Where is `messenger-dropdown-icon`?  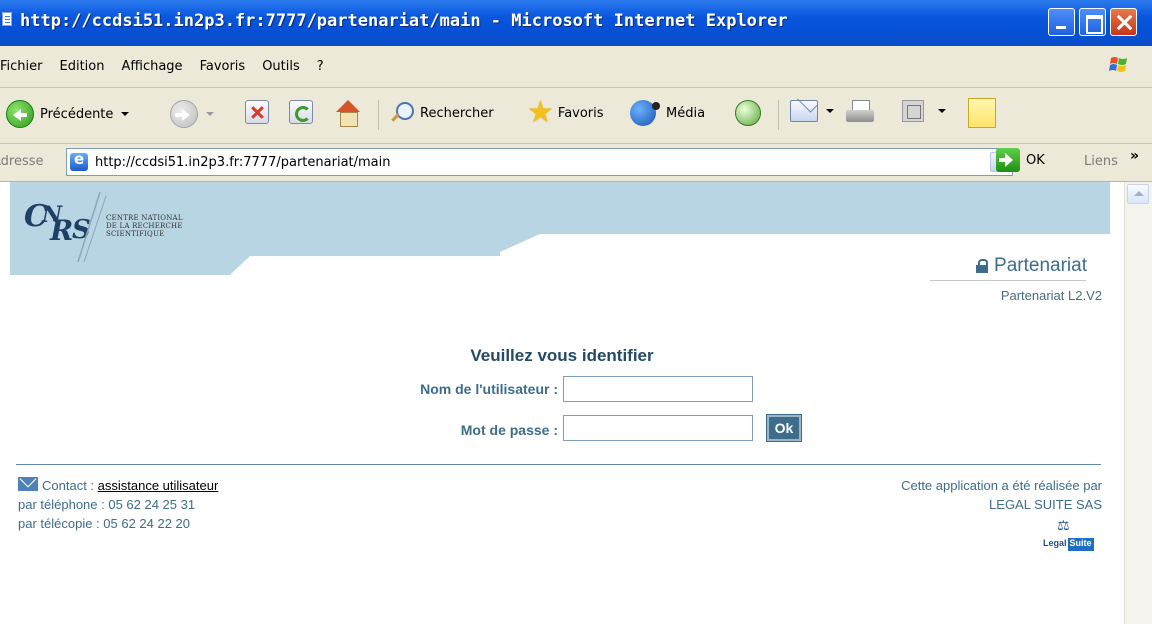 messenger-dropdown-icon is located at coordinates (942, 111).